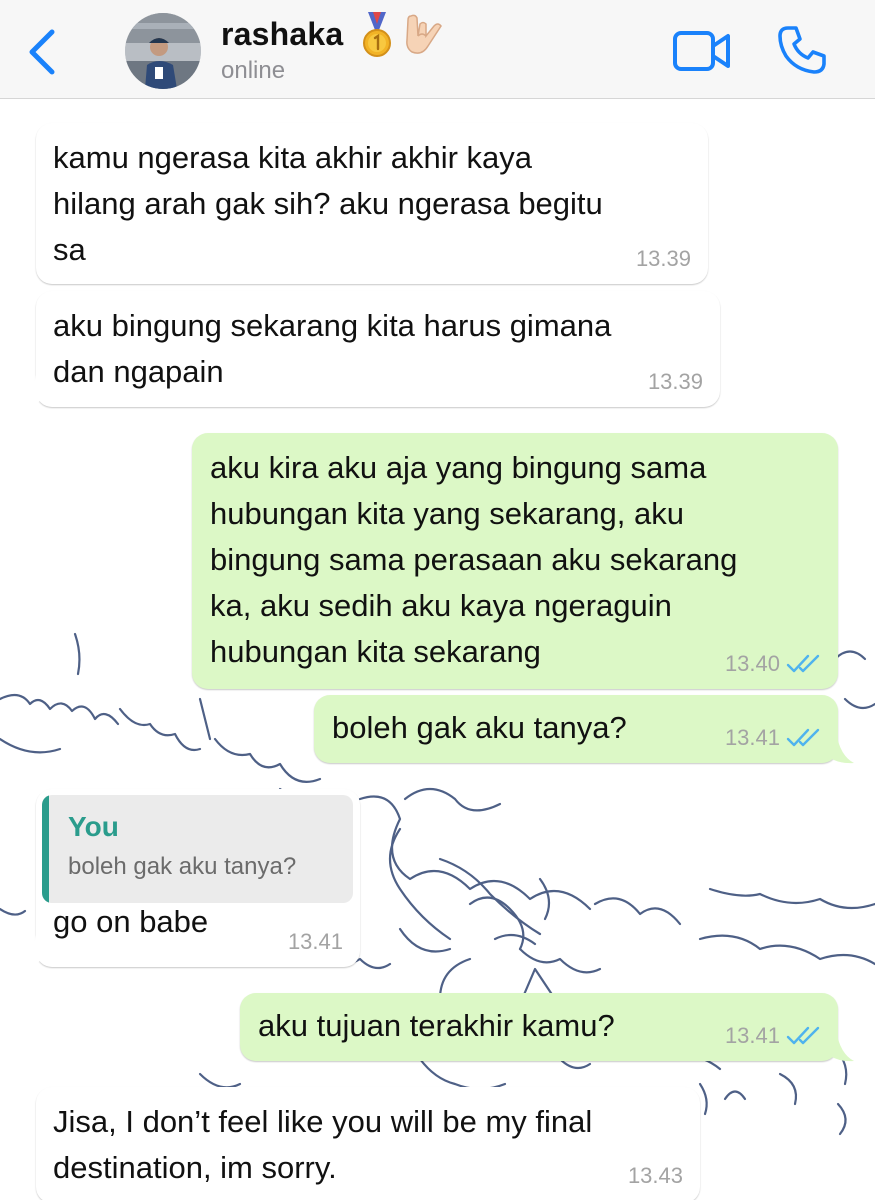  I want to click on message-time: 13.40, so click(752, 663).